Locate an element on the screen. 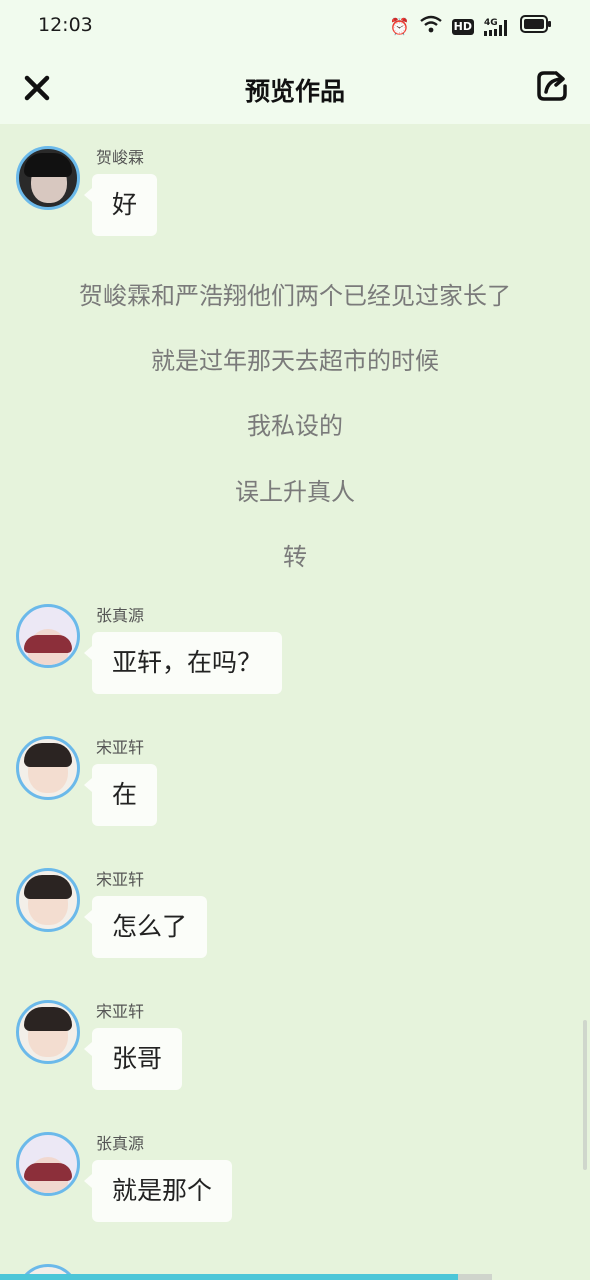 The height and width of the screenshot is (1280, 590). message-bubble: 好 is located at coordinates (120, 205).